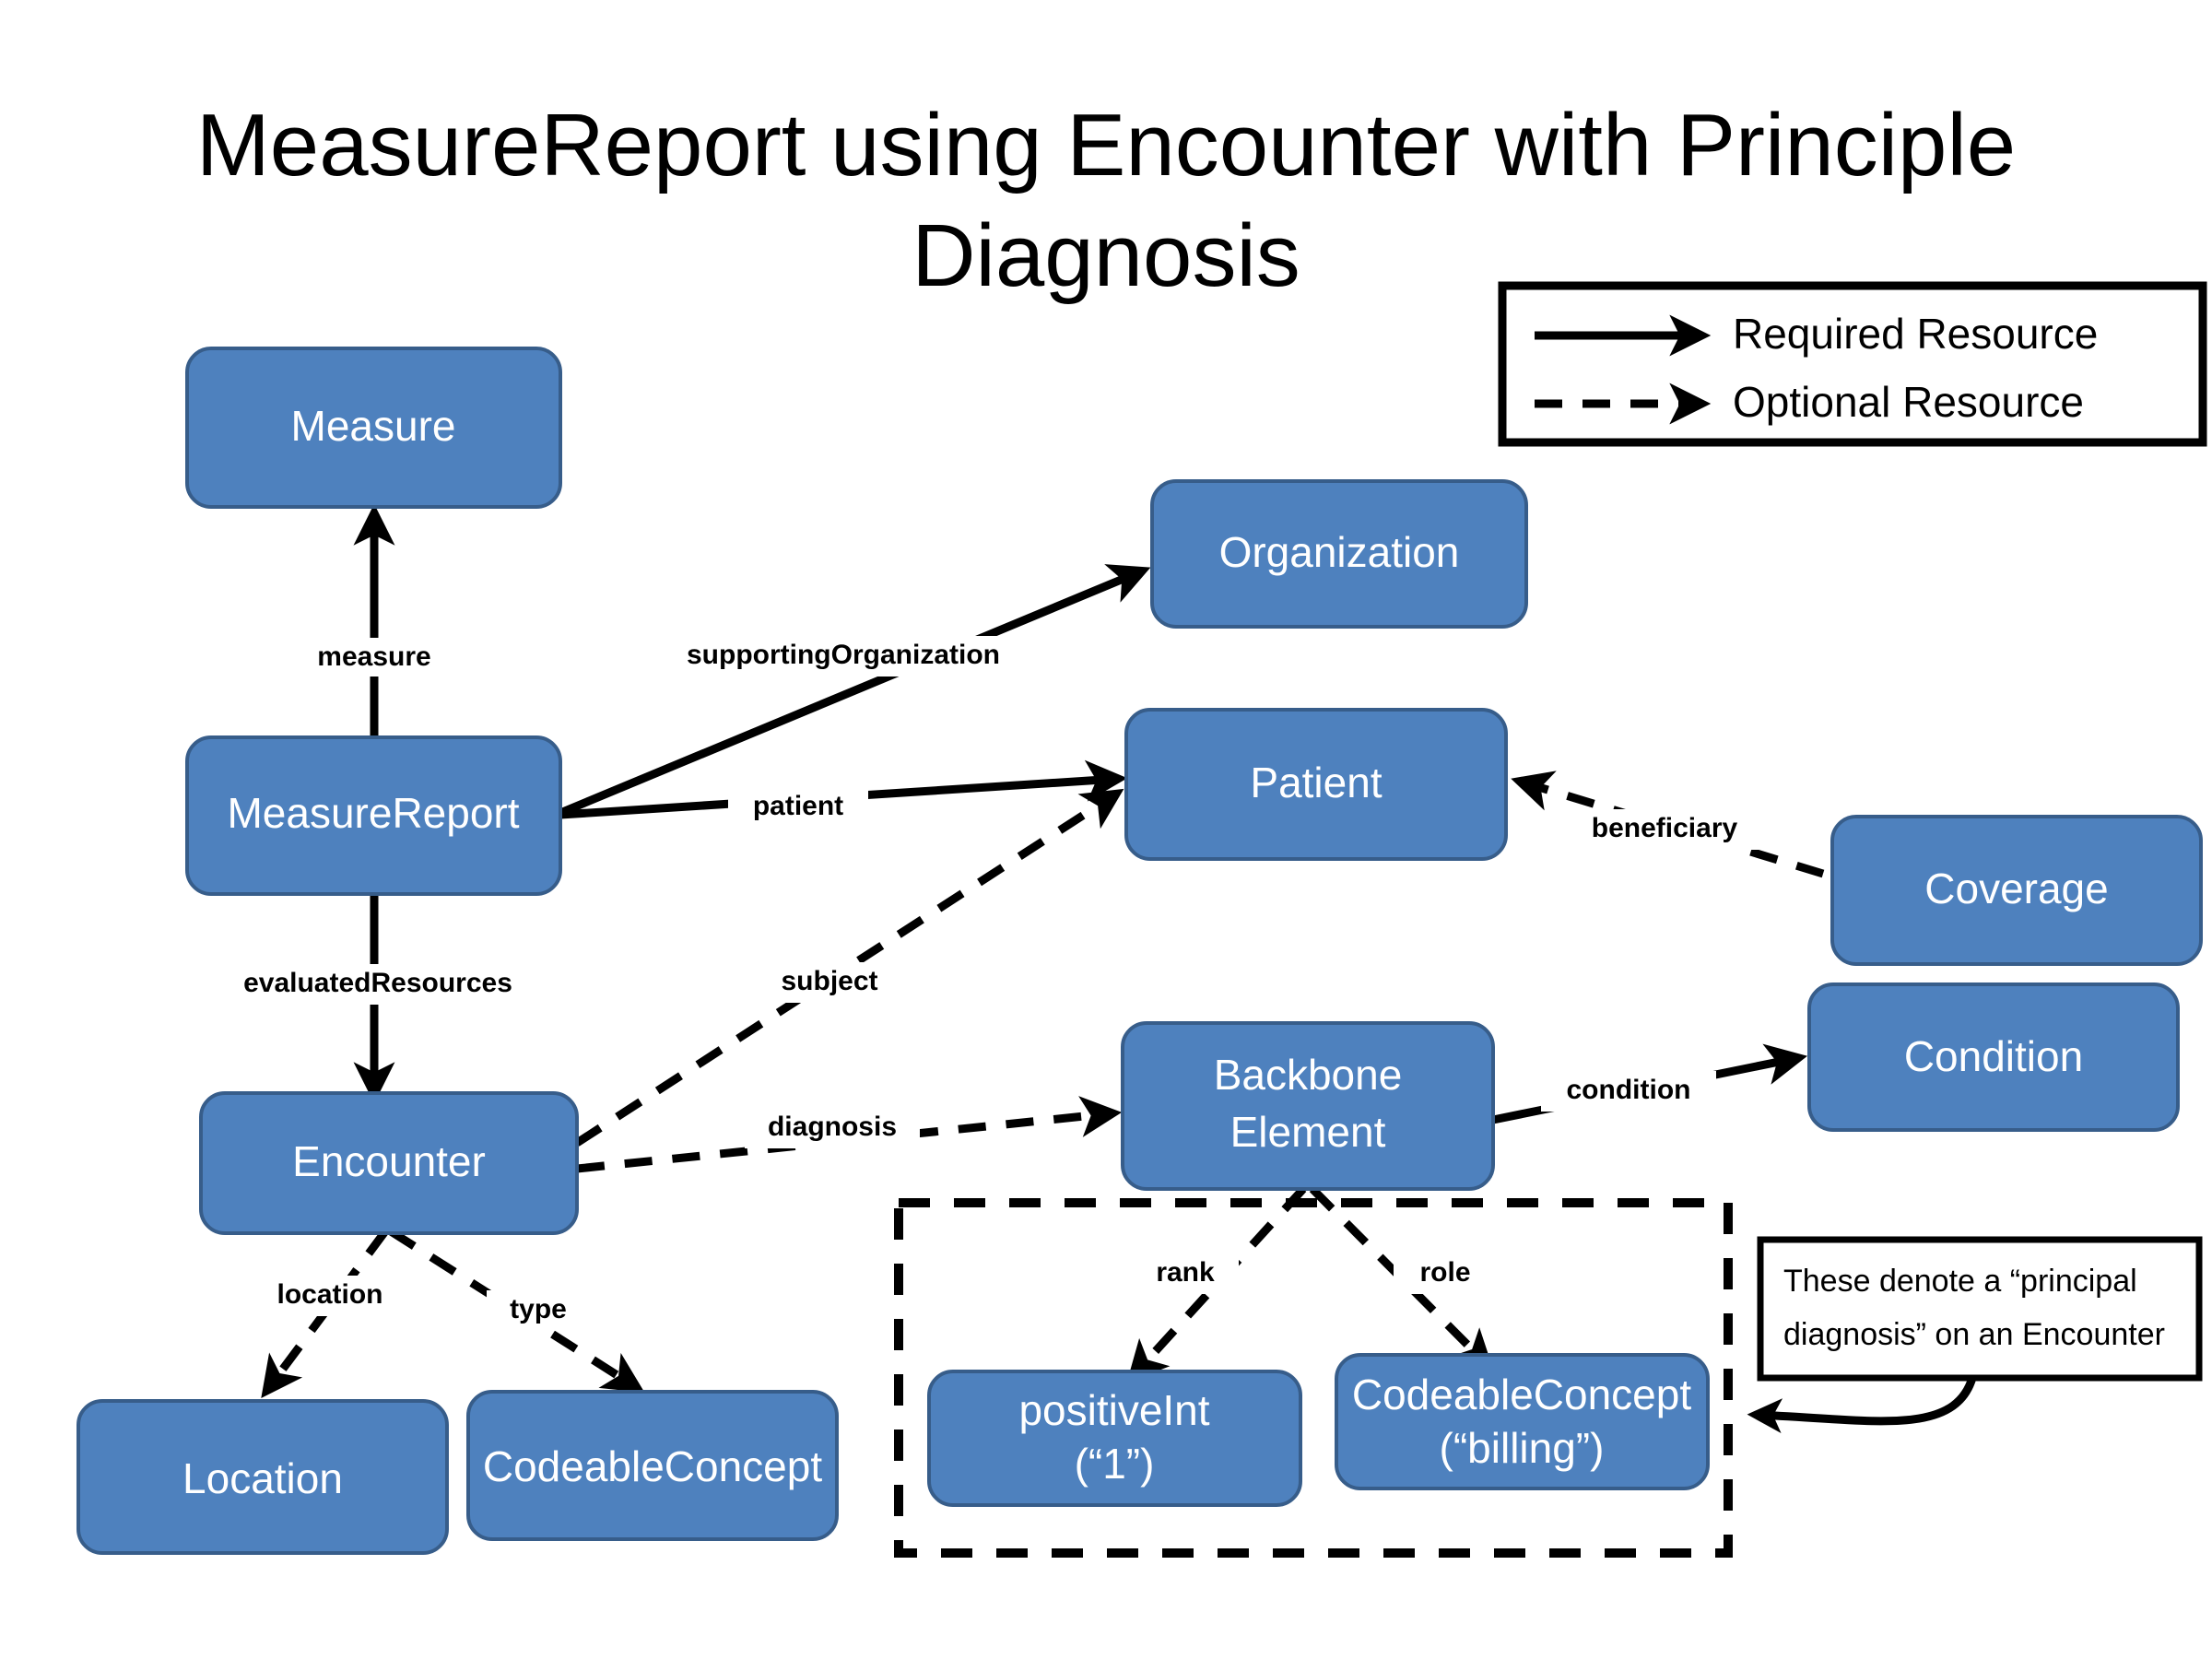 The image size is (2212, 1659). I want to click on edge-label-type: type, so click(538, 1309).